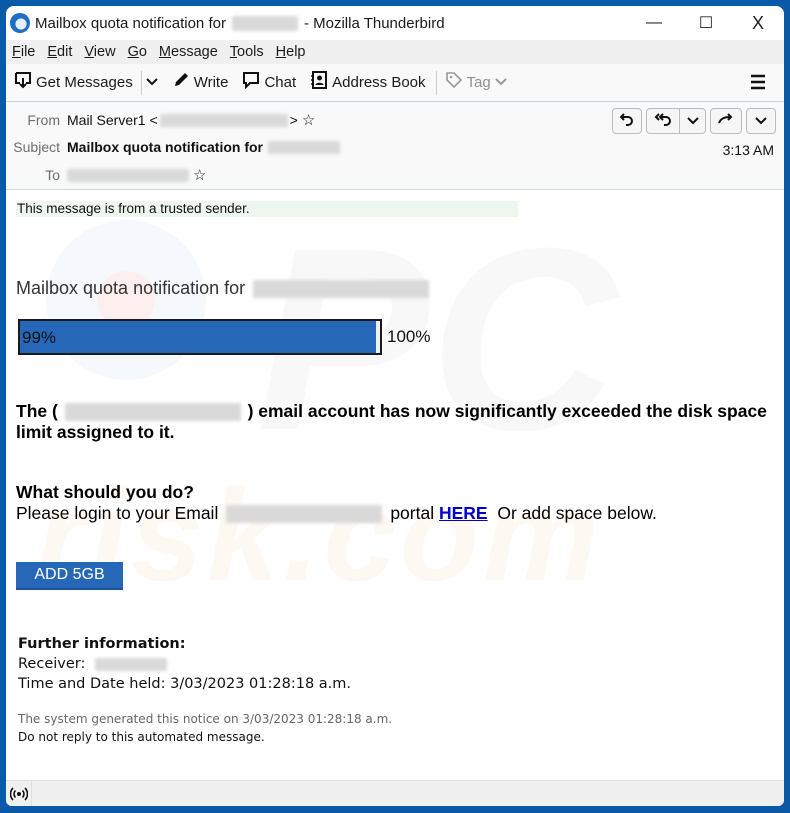  What do you see at coordinates (395, 52) in the screenshot?
I see `menu-bar: File Edit View Go Message Tools Help` at bounding box center [395, 52].